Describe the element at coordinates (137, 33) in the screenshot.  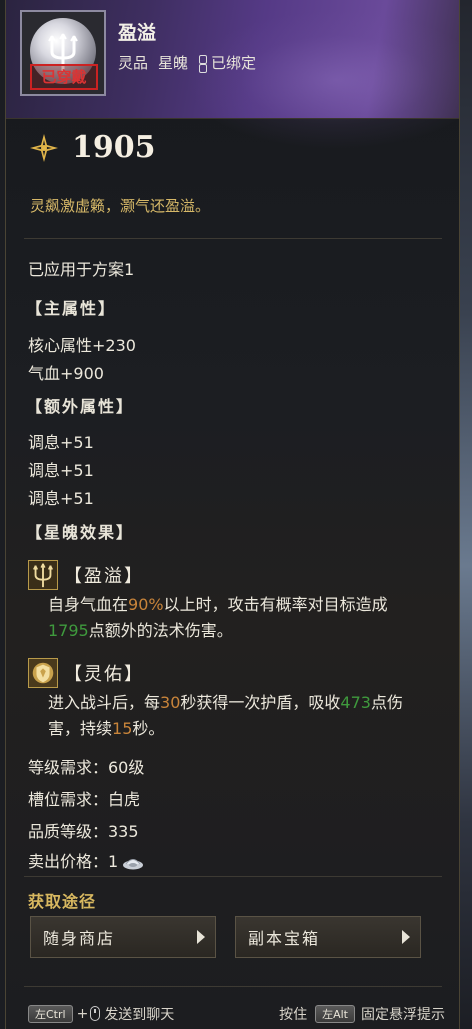
I see `item-name: 盈溢` at that location.